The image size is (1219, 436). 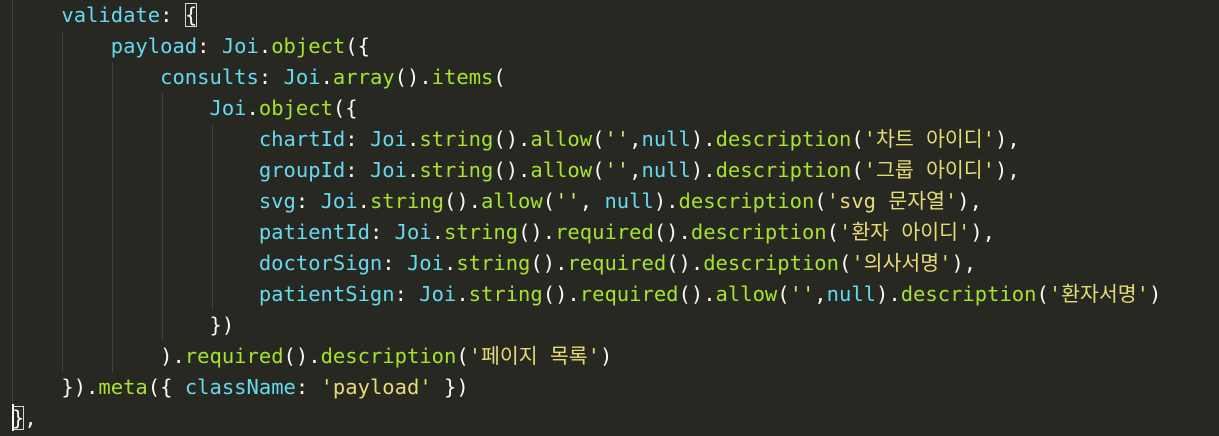 I want to click on code-token: payload, so click(x=154, y=46).